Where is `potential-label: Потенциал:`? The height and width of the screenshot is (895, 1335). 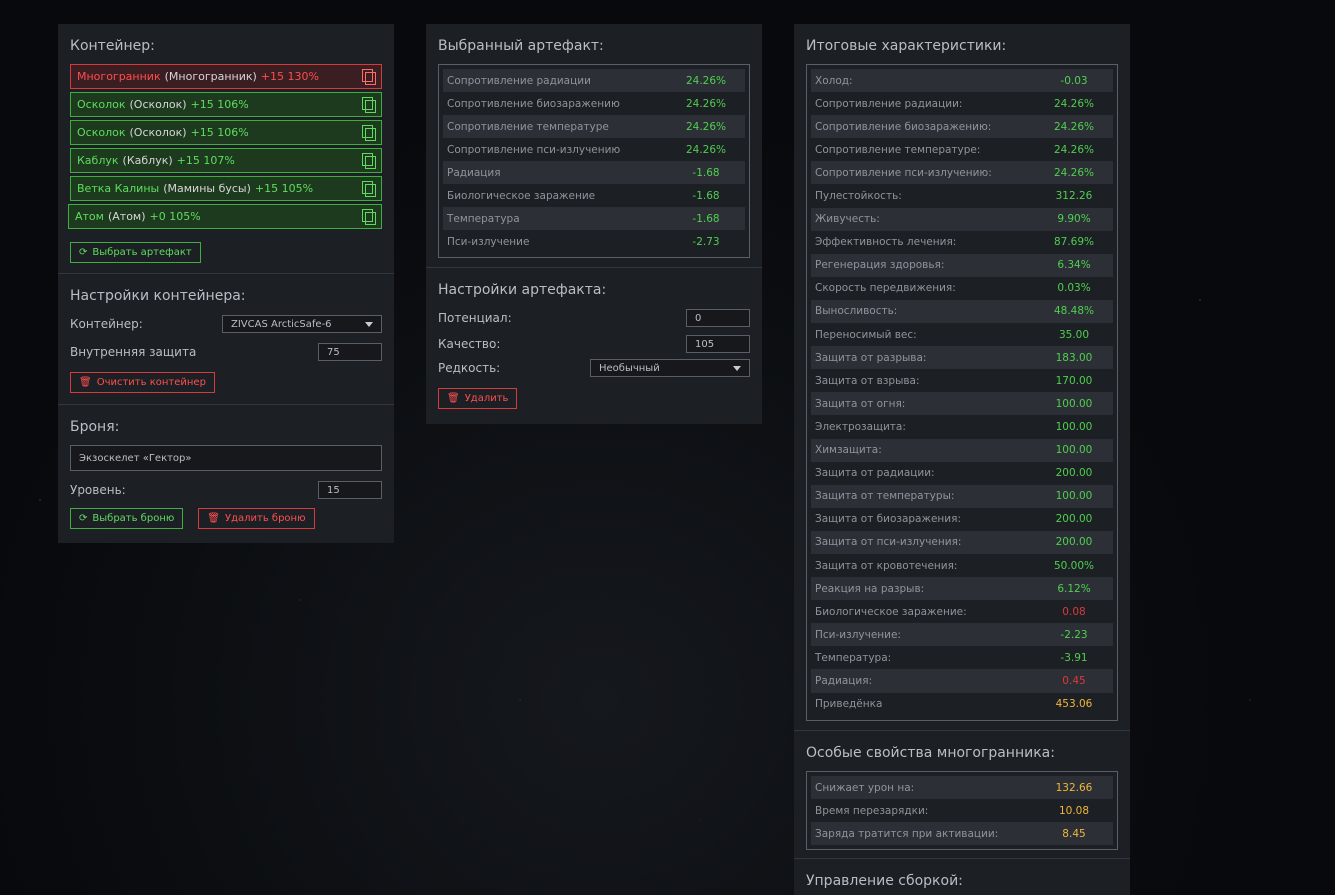
potential-label: Потенциал: is located at coordinates (475, 318).